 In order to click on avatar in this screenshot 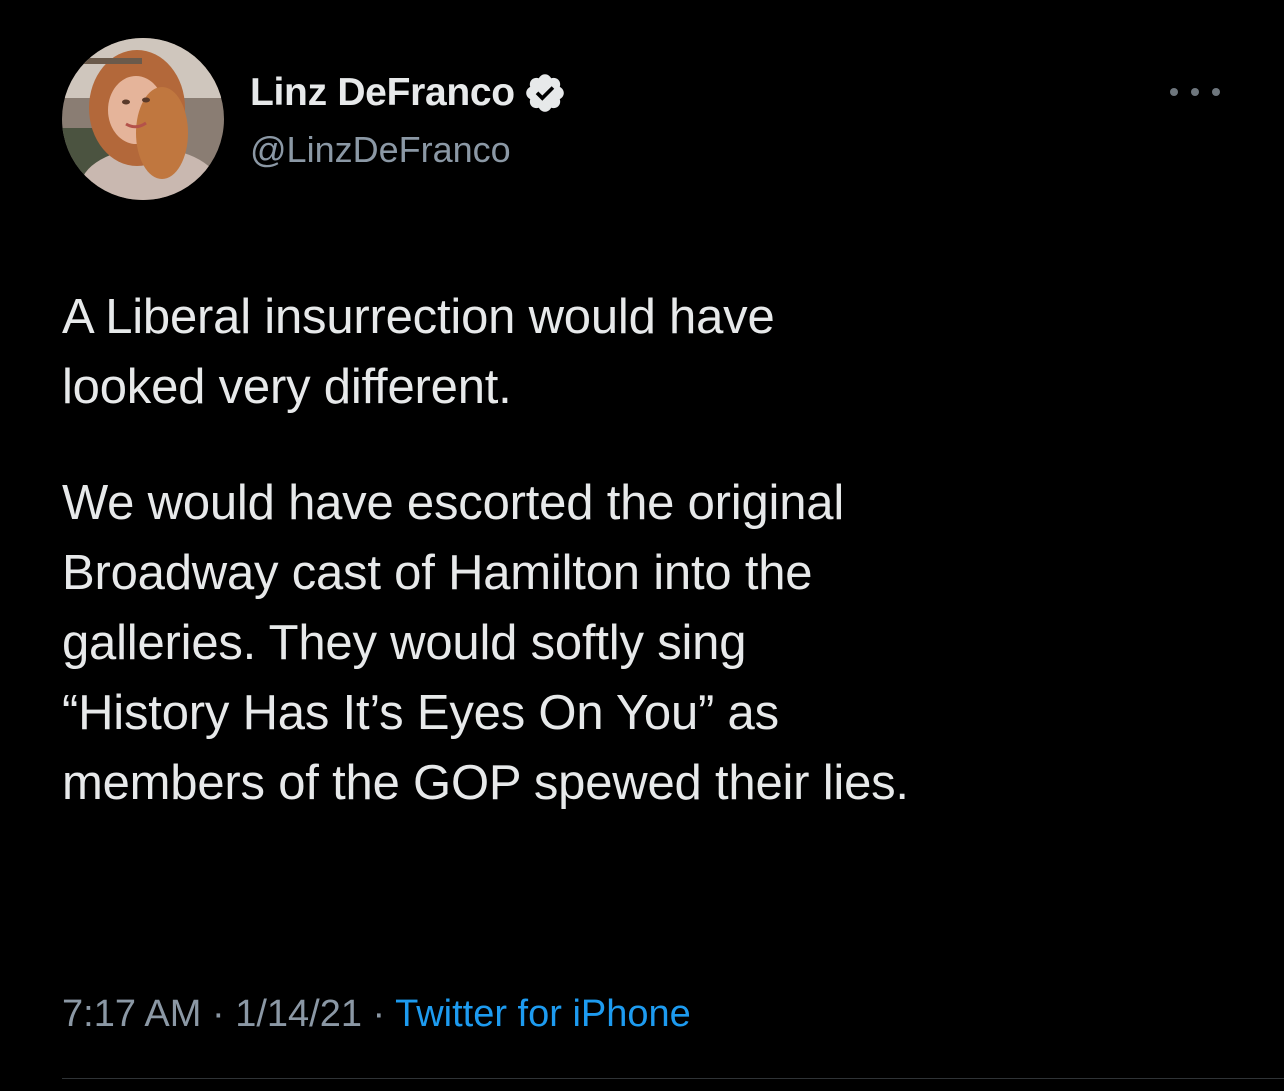, I will do `click(143, 119)`.